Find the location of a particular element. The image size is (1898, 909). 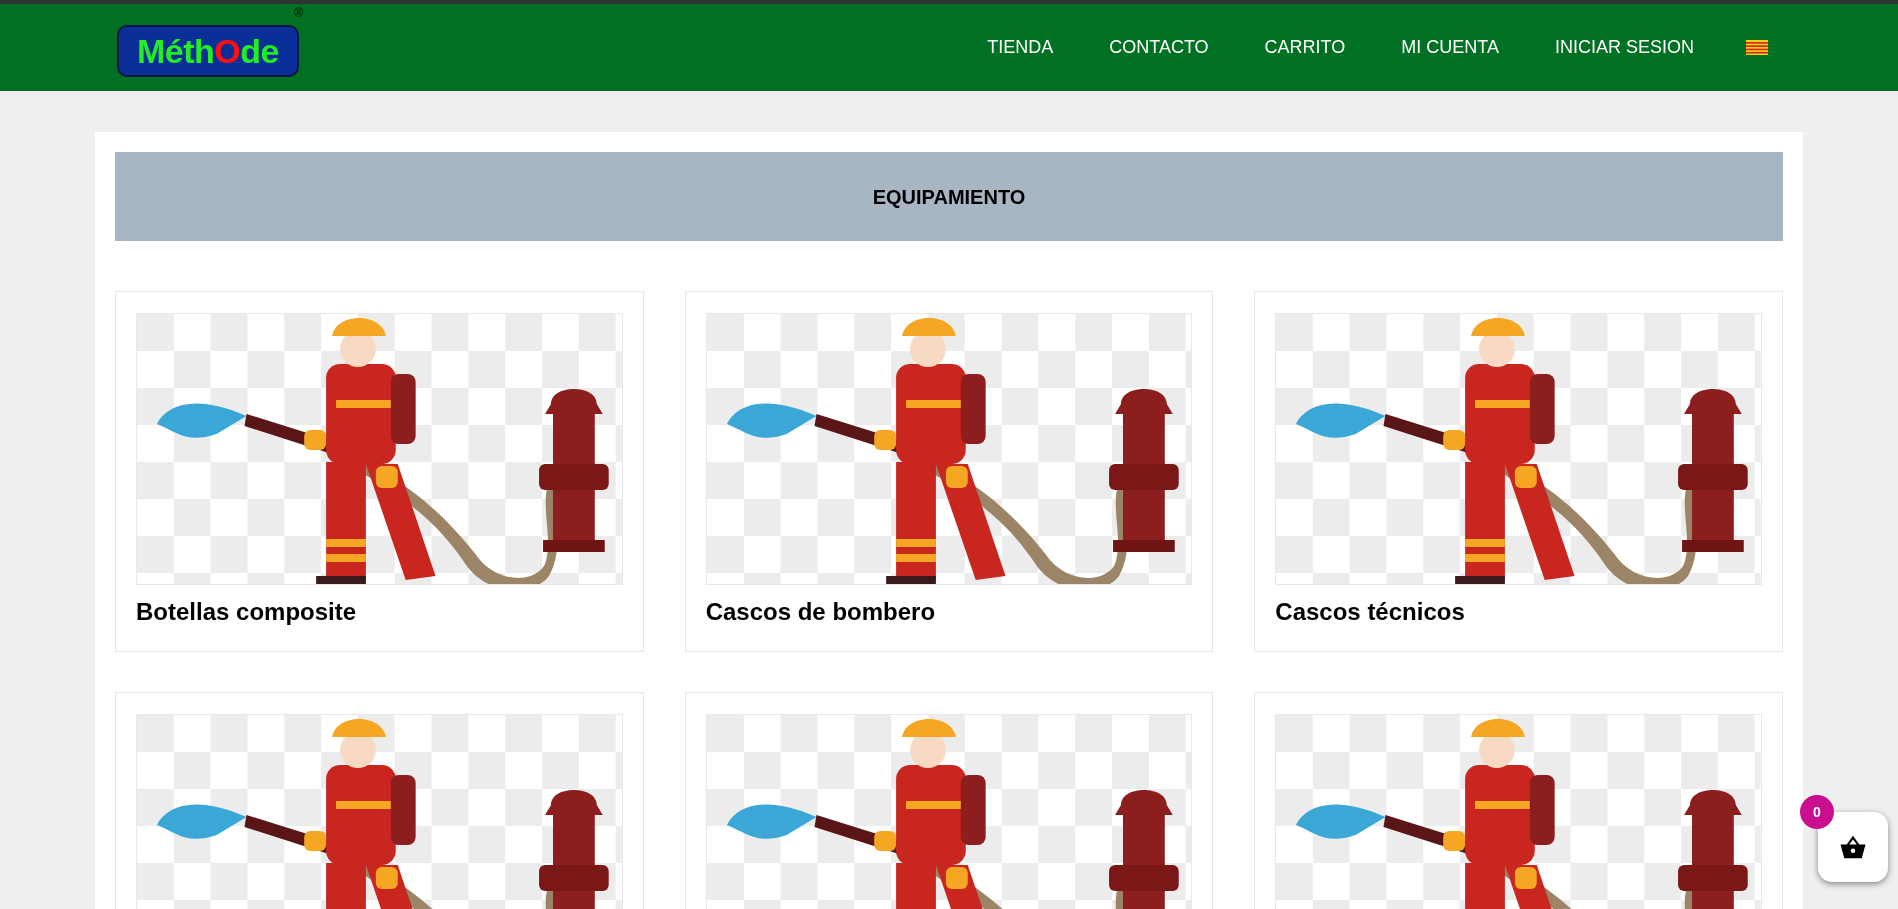

product-card: Botellas composite is located at coordinates (379, 471).